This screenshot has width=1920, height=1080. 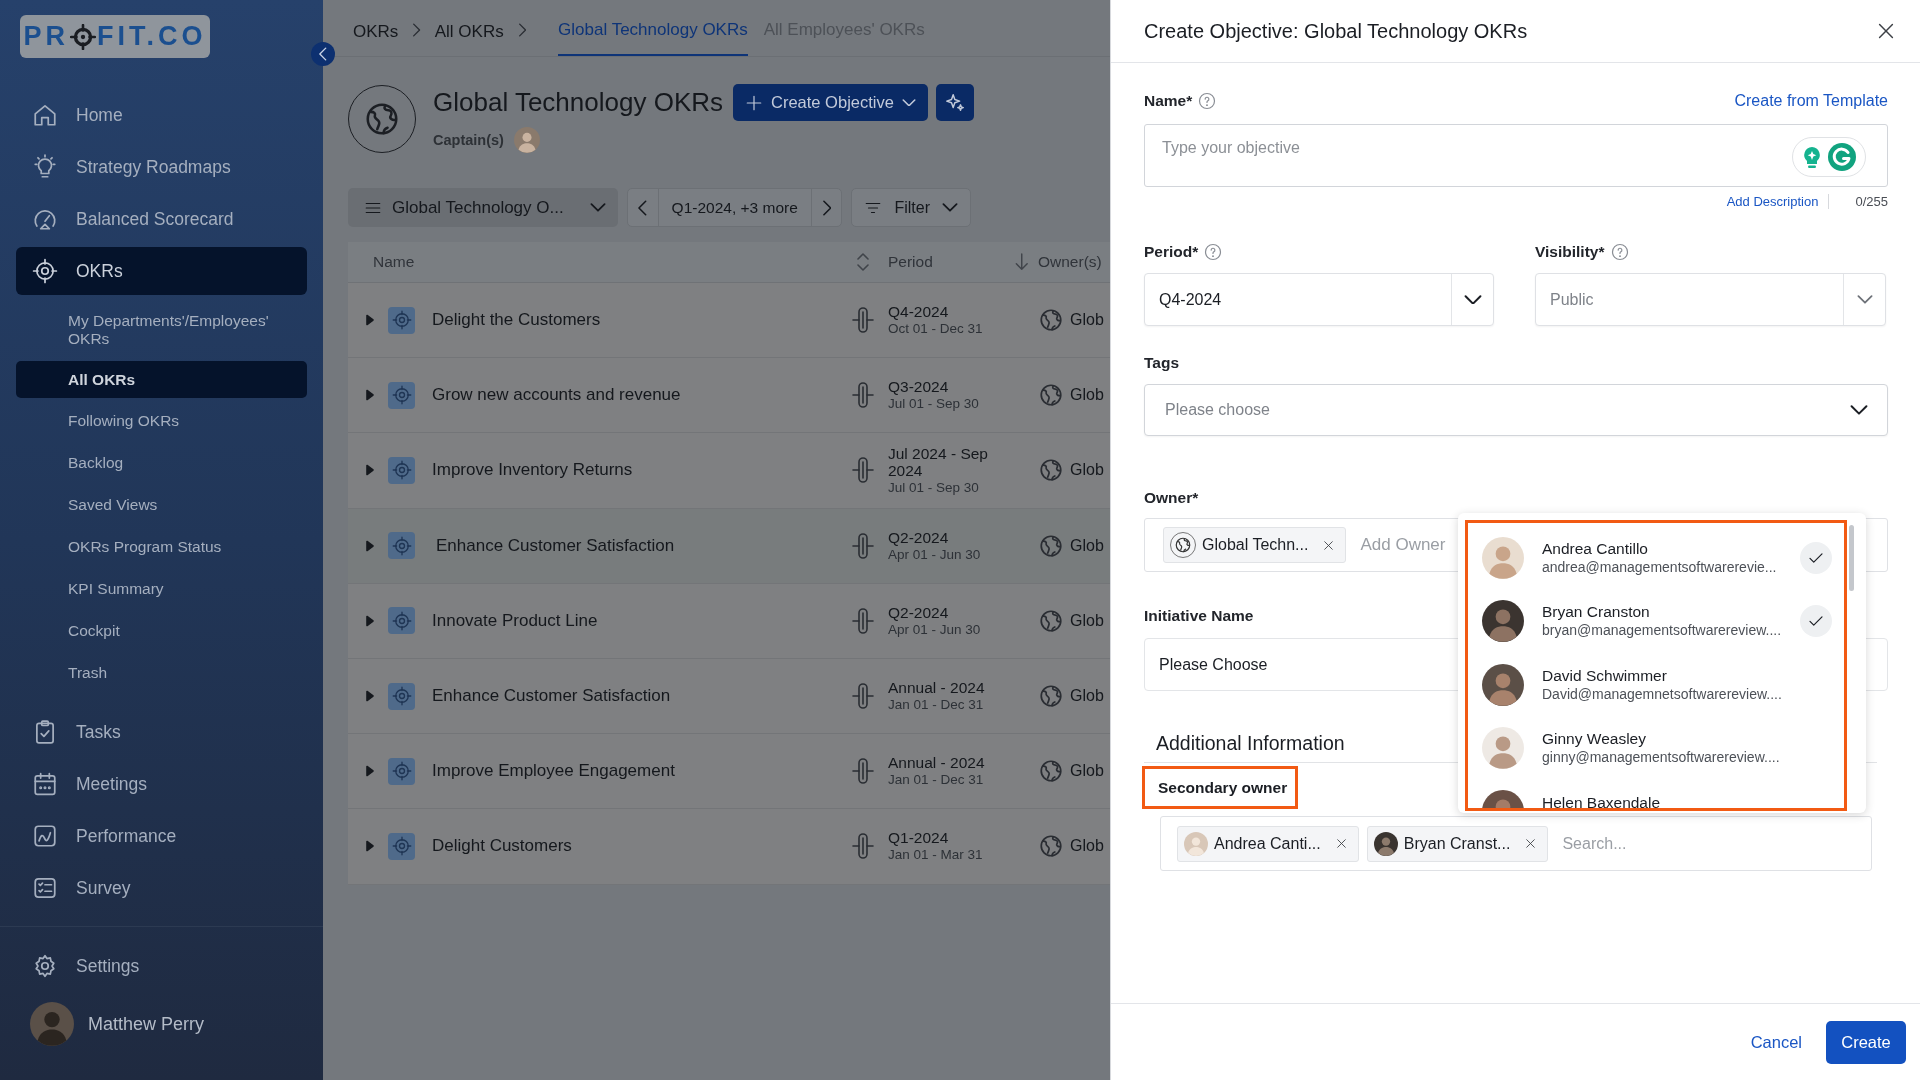 I want to click on captains-label: Captain(s), so click(x=468, y=140).